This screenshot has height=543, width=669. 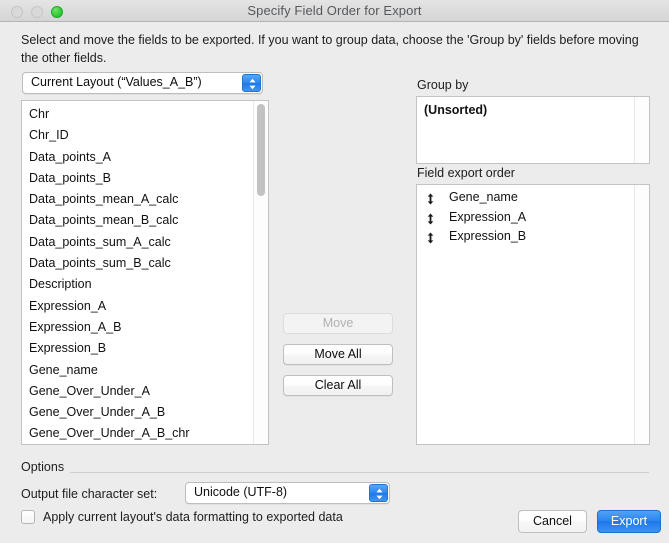 What do you see at coordinates (137, 157) in the screenshot?
I see `field-list-item: Data_points_A` at bounding box center [137, 157].